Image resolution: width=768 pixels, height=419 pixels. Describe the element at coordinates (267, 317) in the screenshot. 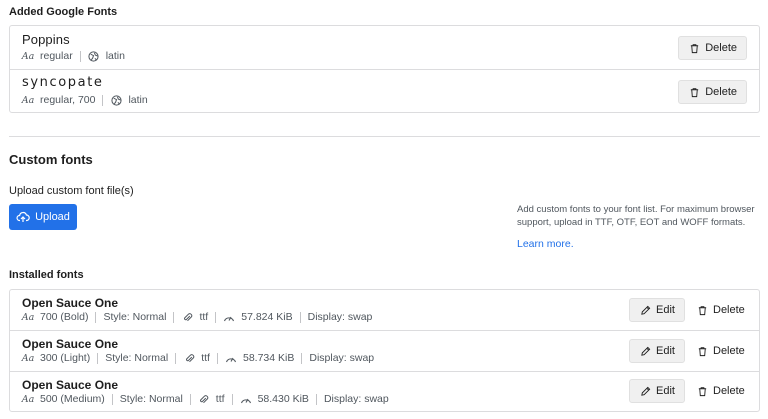

I see `font-size: 57.824 KiB` at that location.